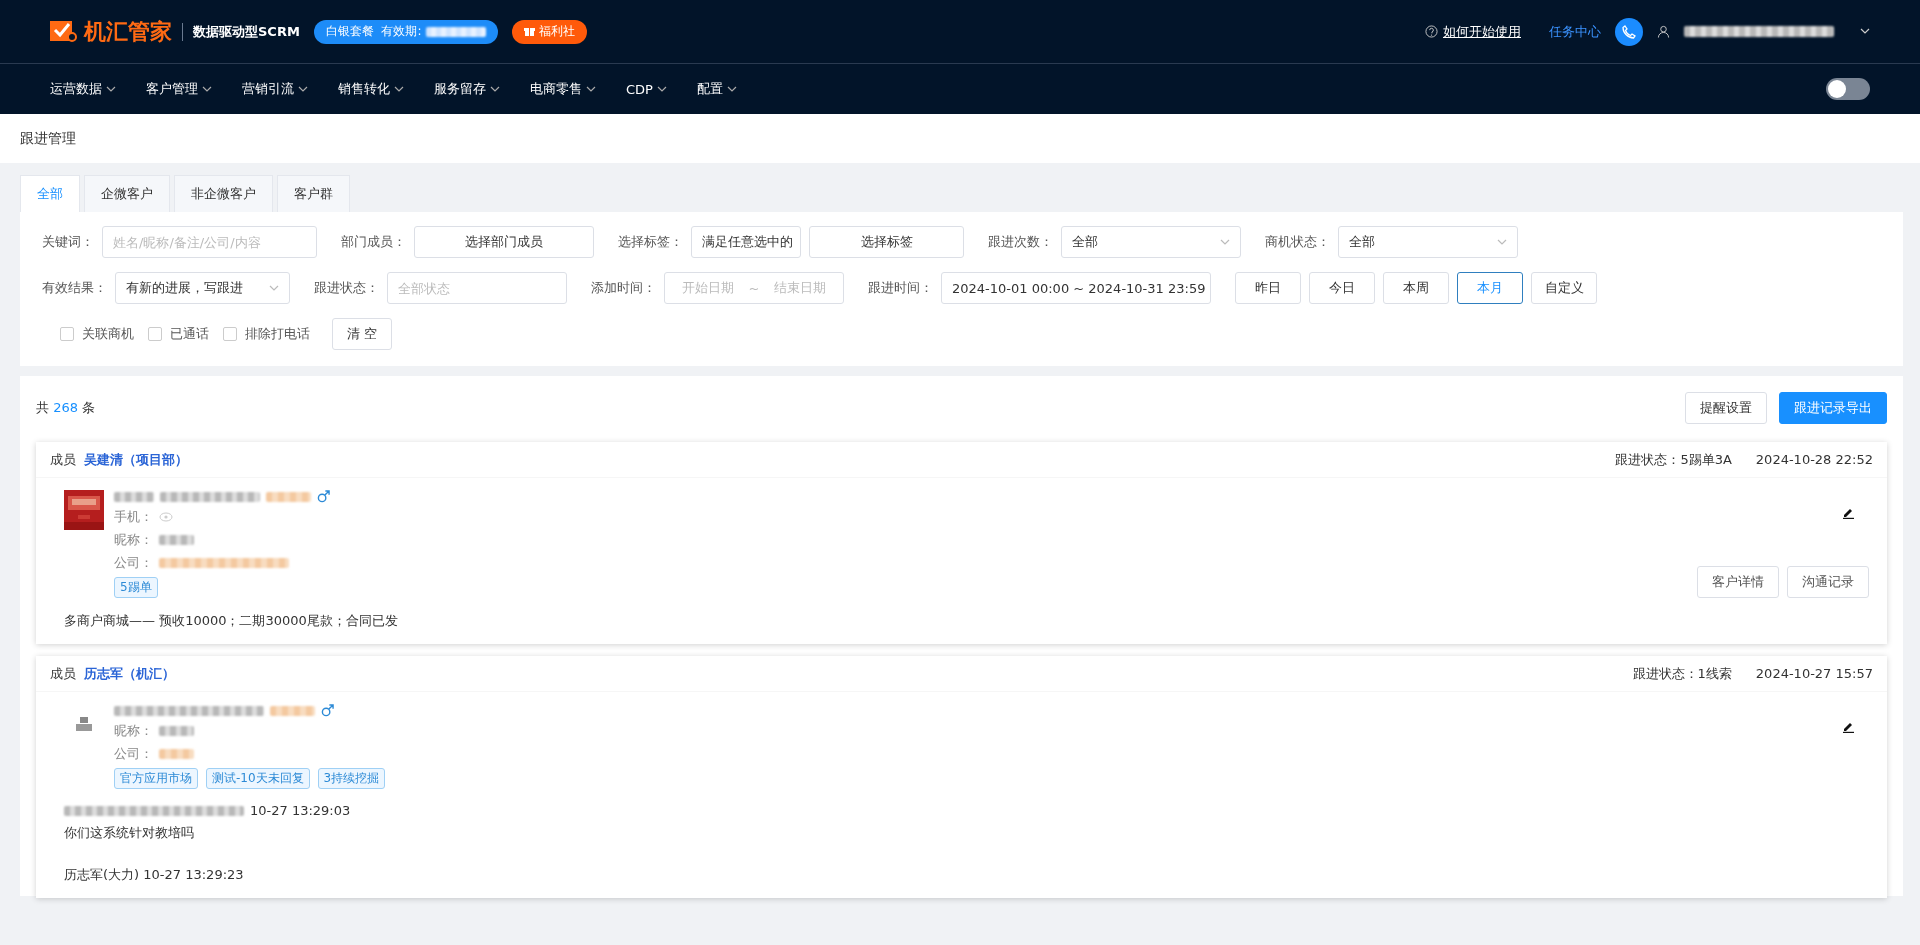 Image resolution: width=1920 pixels, height=945 pixels. Describe the element at coordinates (156, 778) in the screenshot. I see `tag: 官方应用市场` at that location.